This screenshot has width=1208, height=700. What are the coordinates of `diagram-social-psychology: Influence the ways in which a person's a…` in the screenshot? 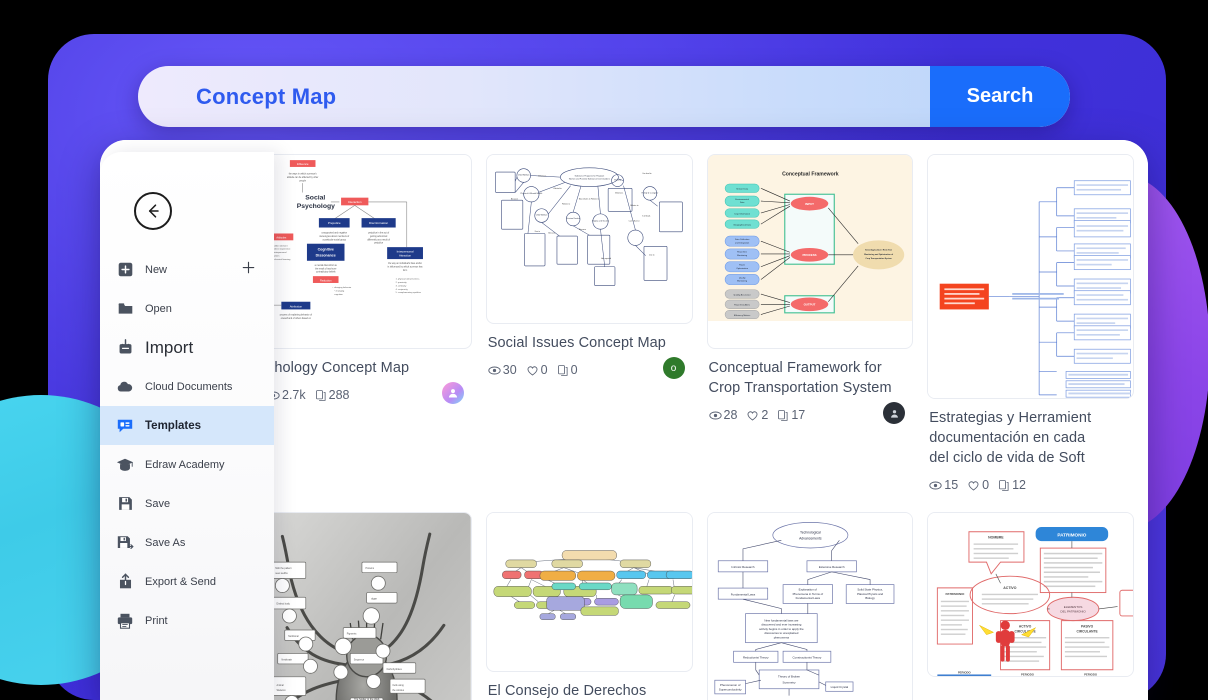 It's located at (368, 238).